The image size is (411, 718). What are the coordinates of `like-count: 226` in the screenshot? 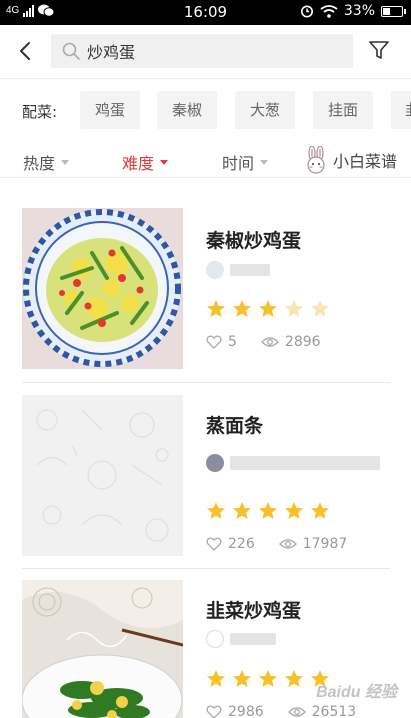 It's located at (241, 544).